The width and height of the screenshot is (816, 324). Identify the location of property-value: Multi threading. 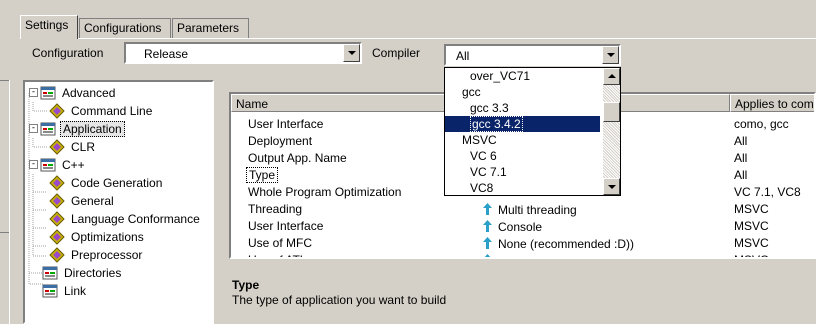
(530, 209).